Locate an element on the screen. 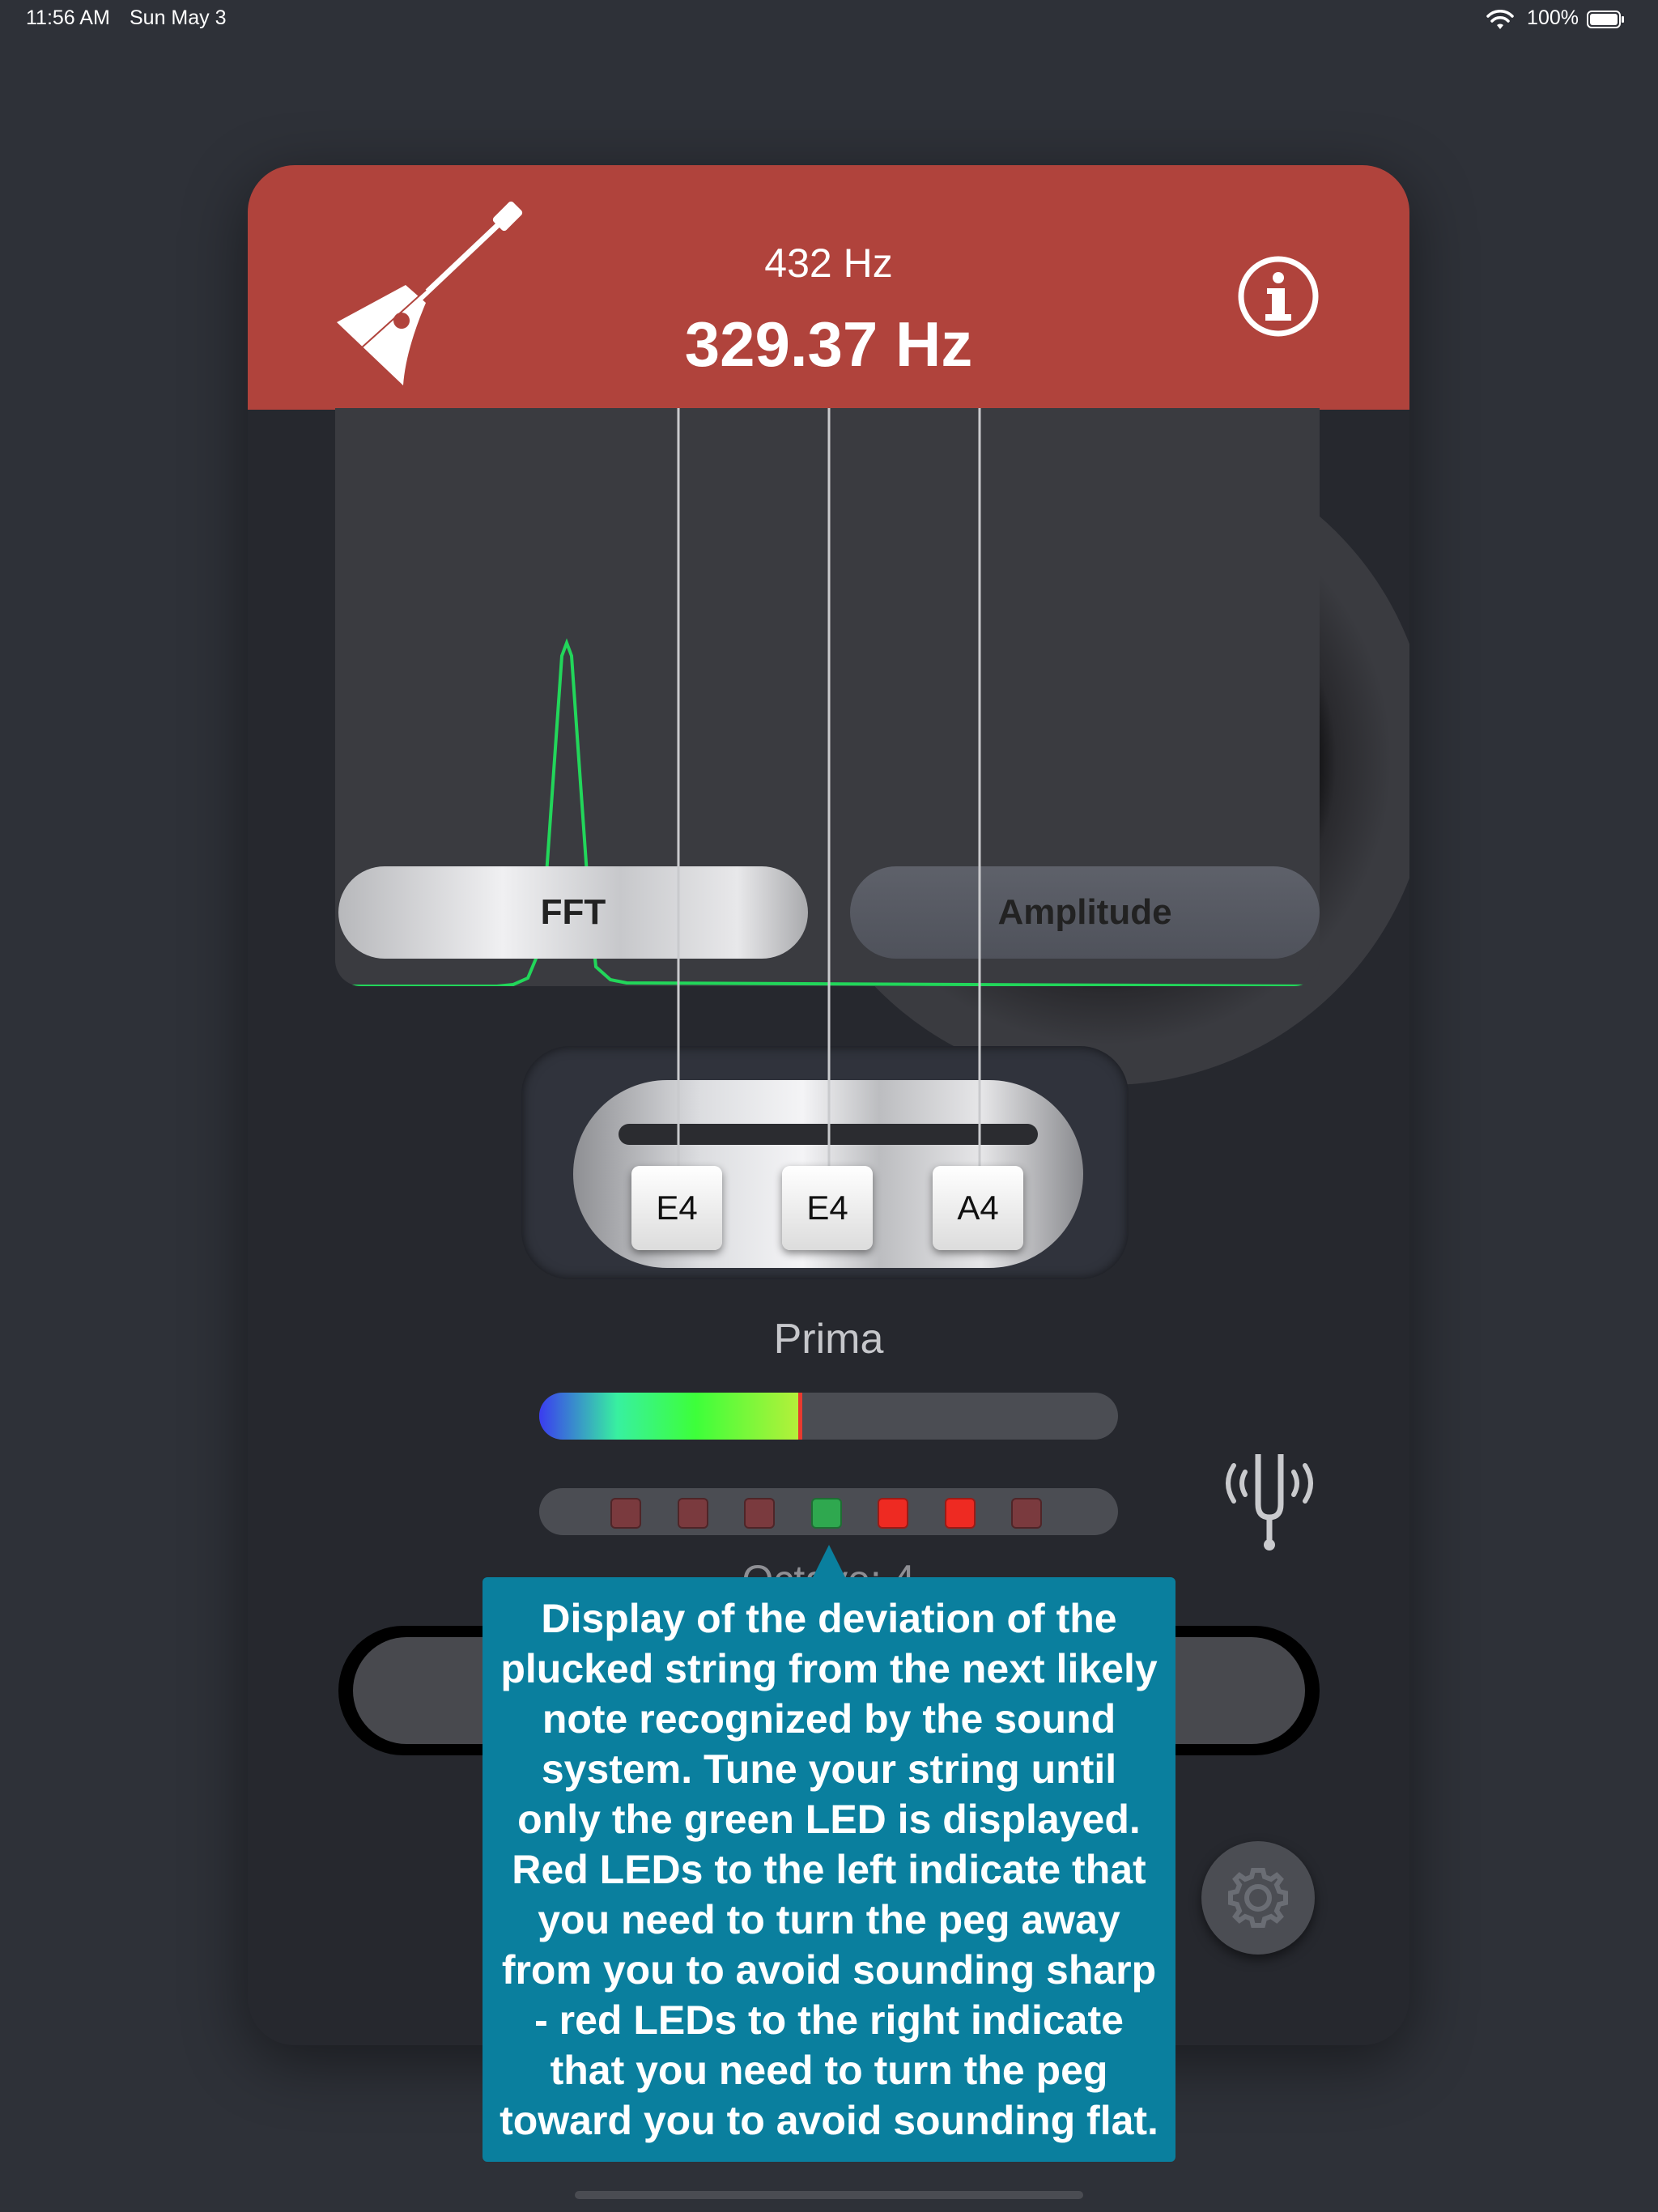 The image size is (1658, 2212). settings-button is located at coordinates (1258, 1898).